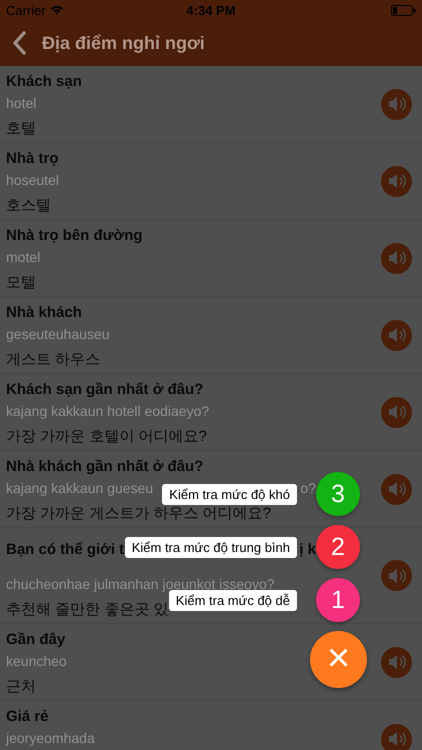 This screenshot has width=422, height=750. Describe the element at coordinates (44, 81) in the screenshot. I see `phrase-text: Khách sạn` at that location.